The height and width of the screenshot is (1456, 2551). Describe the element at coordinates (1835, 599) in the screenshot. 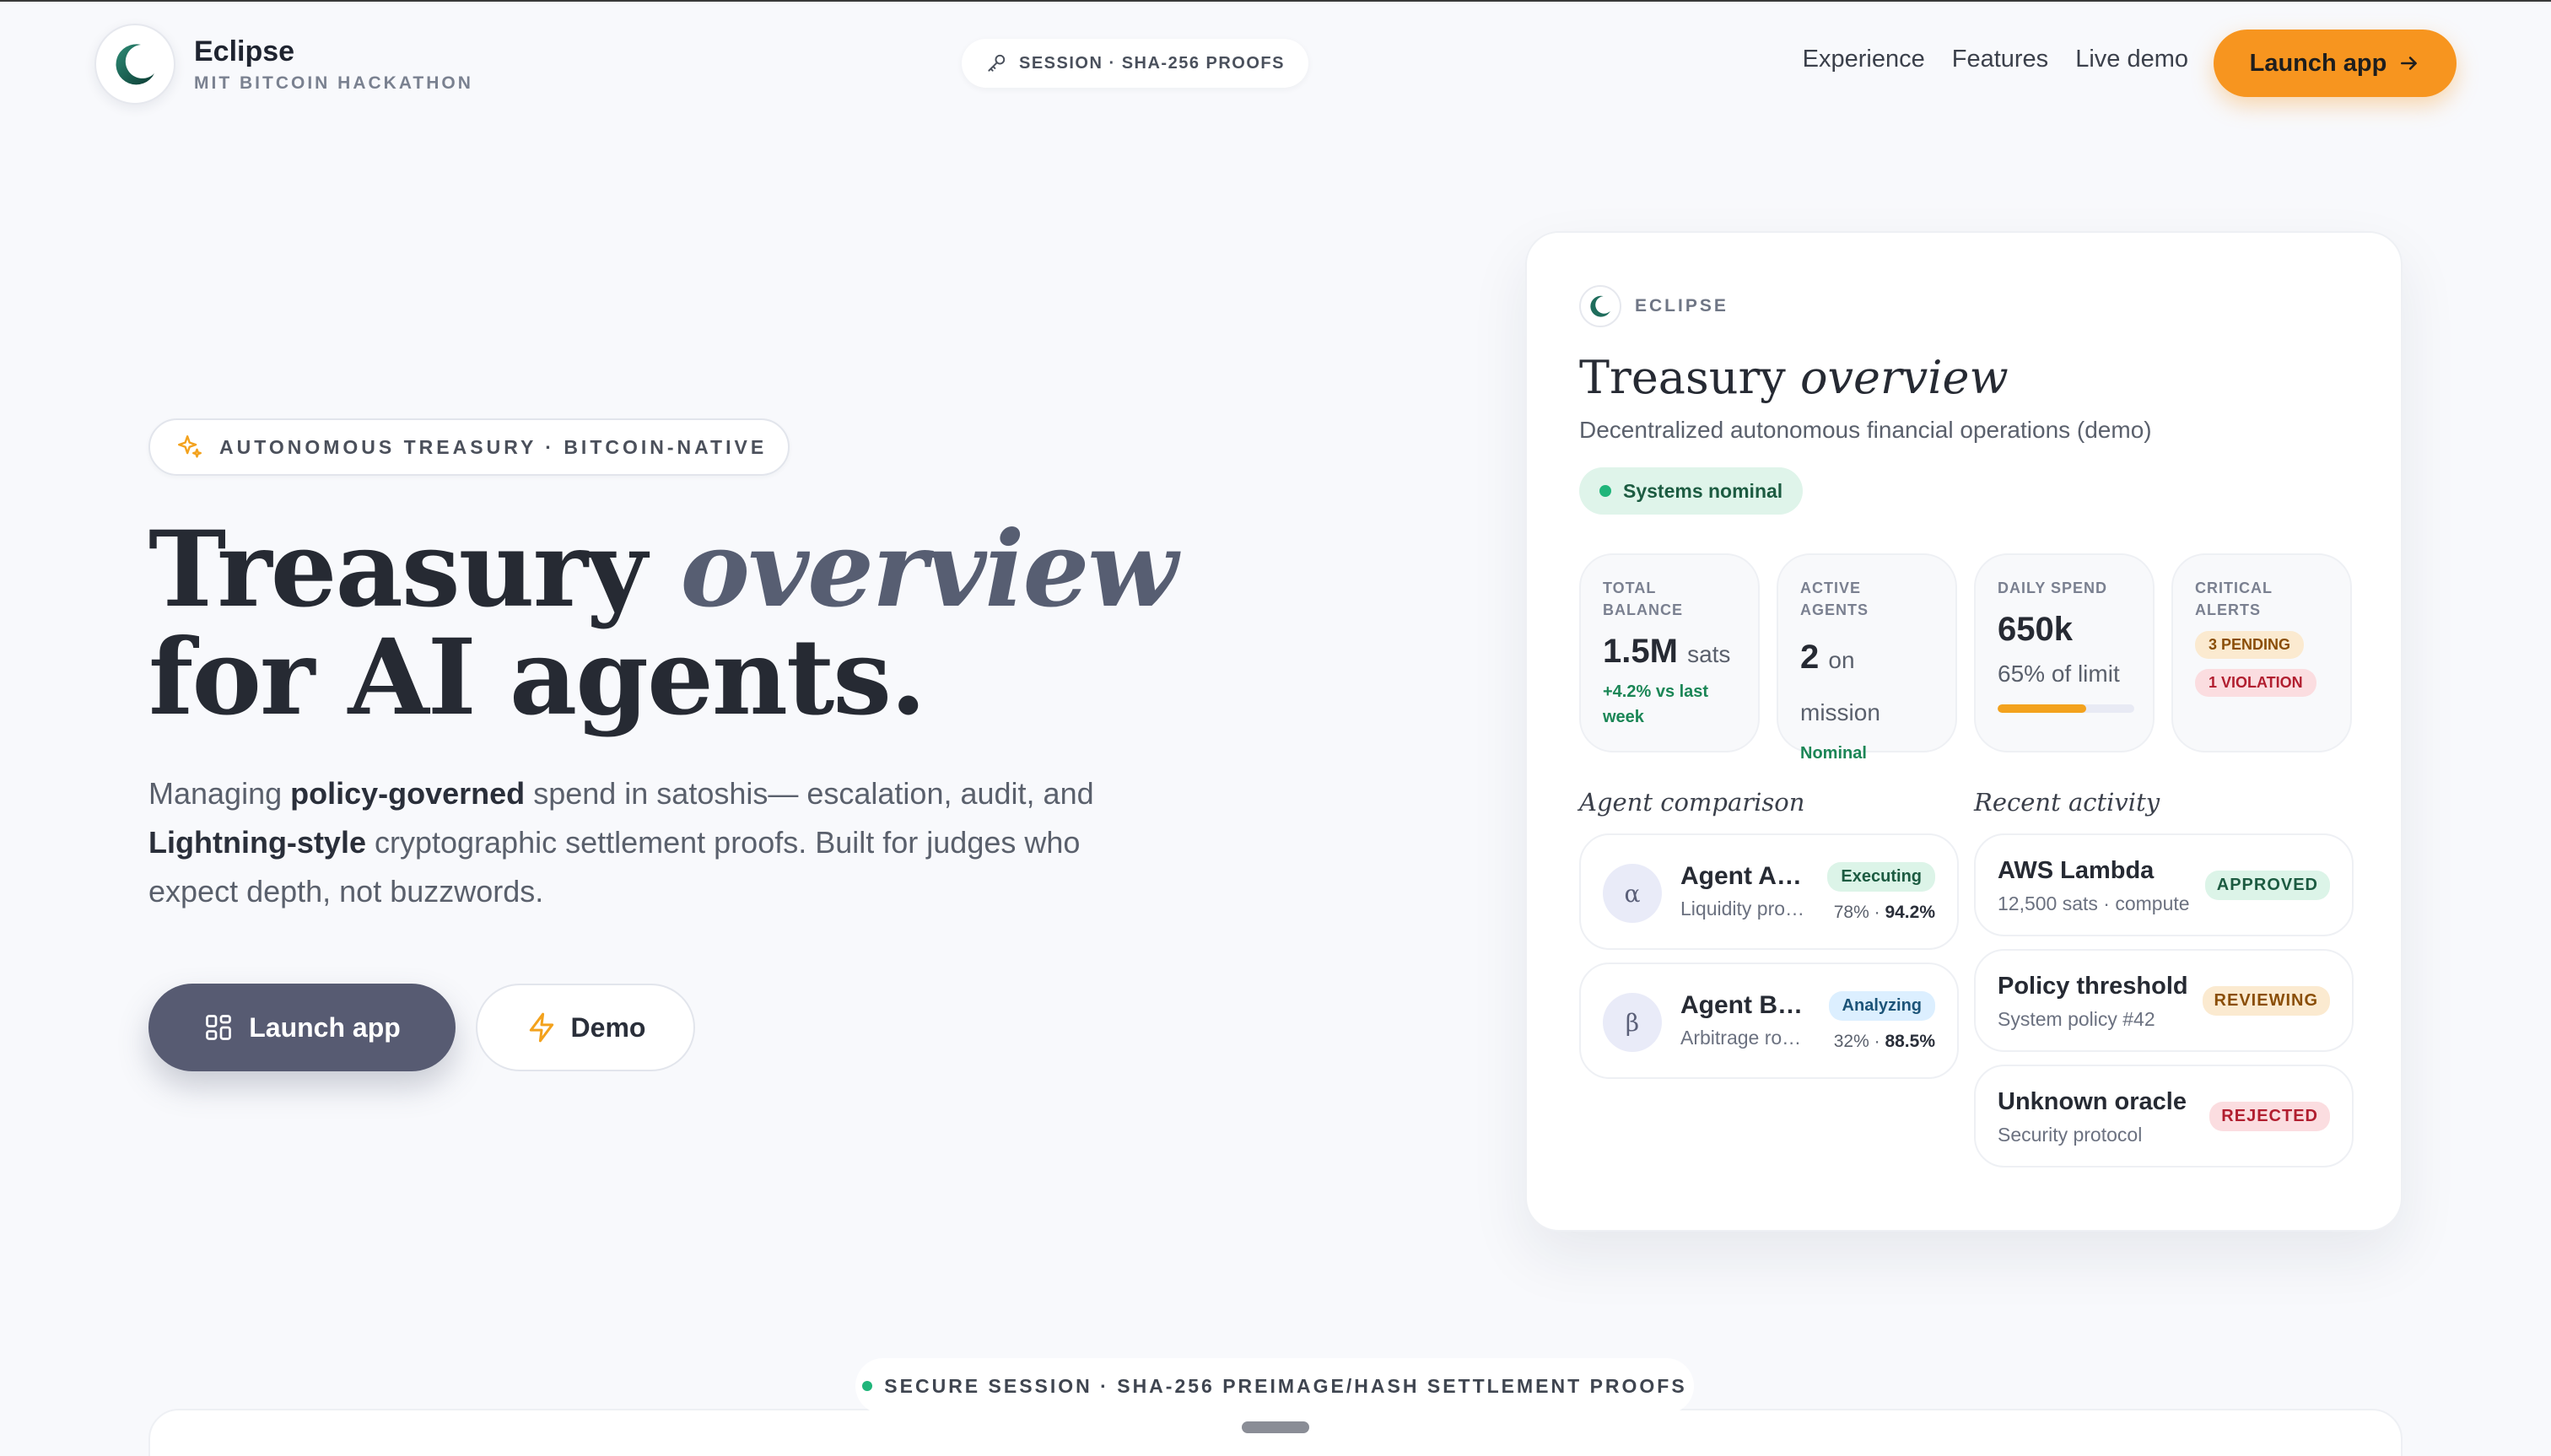

I see `metric-label: ACTIVE AGENTS` at that location.